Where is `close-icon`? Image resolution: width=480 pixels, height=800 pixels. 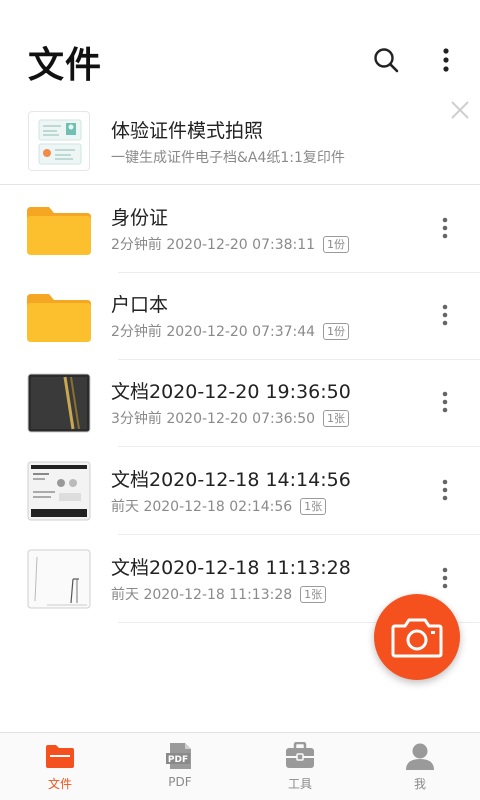
close-icon is located at coordinates (460, 110).